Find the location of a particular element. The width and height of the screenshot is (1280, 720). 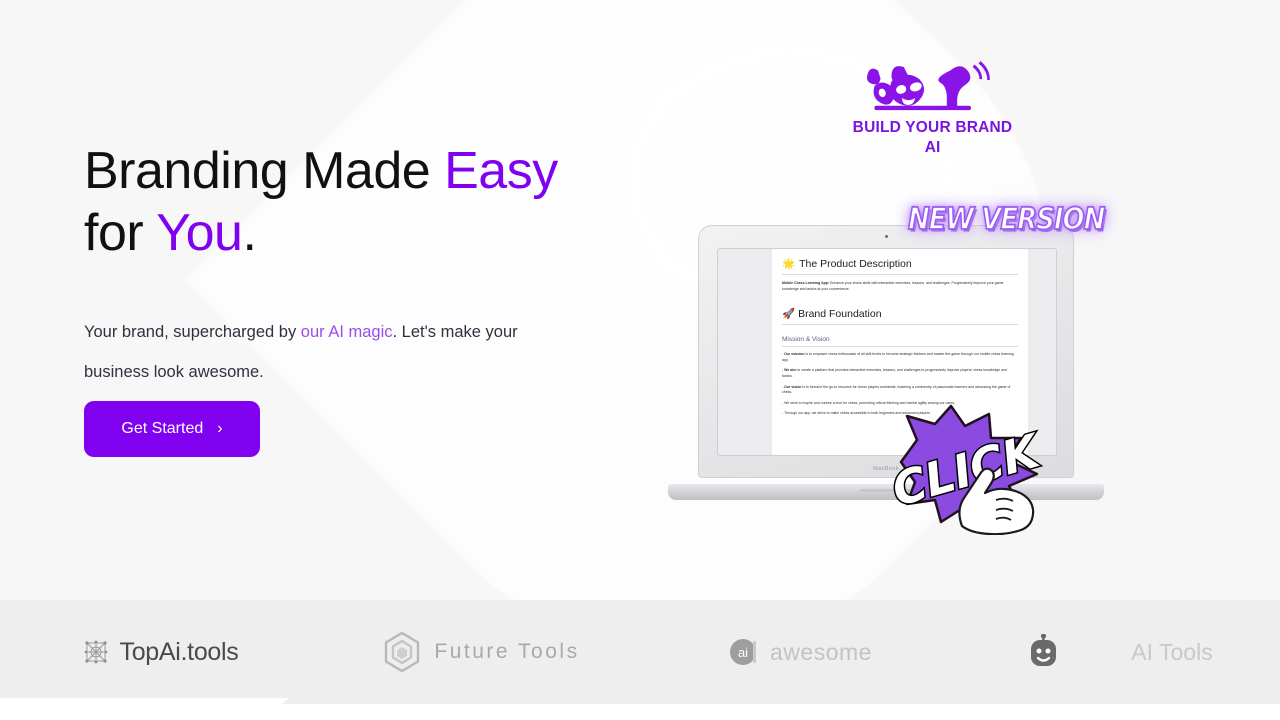

bullet-bold: Our mission is located at coordinates (794, 354).